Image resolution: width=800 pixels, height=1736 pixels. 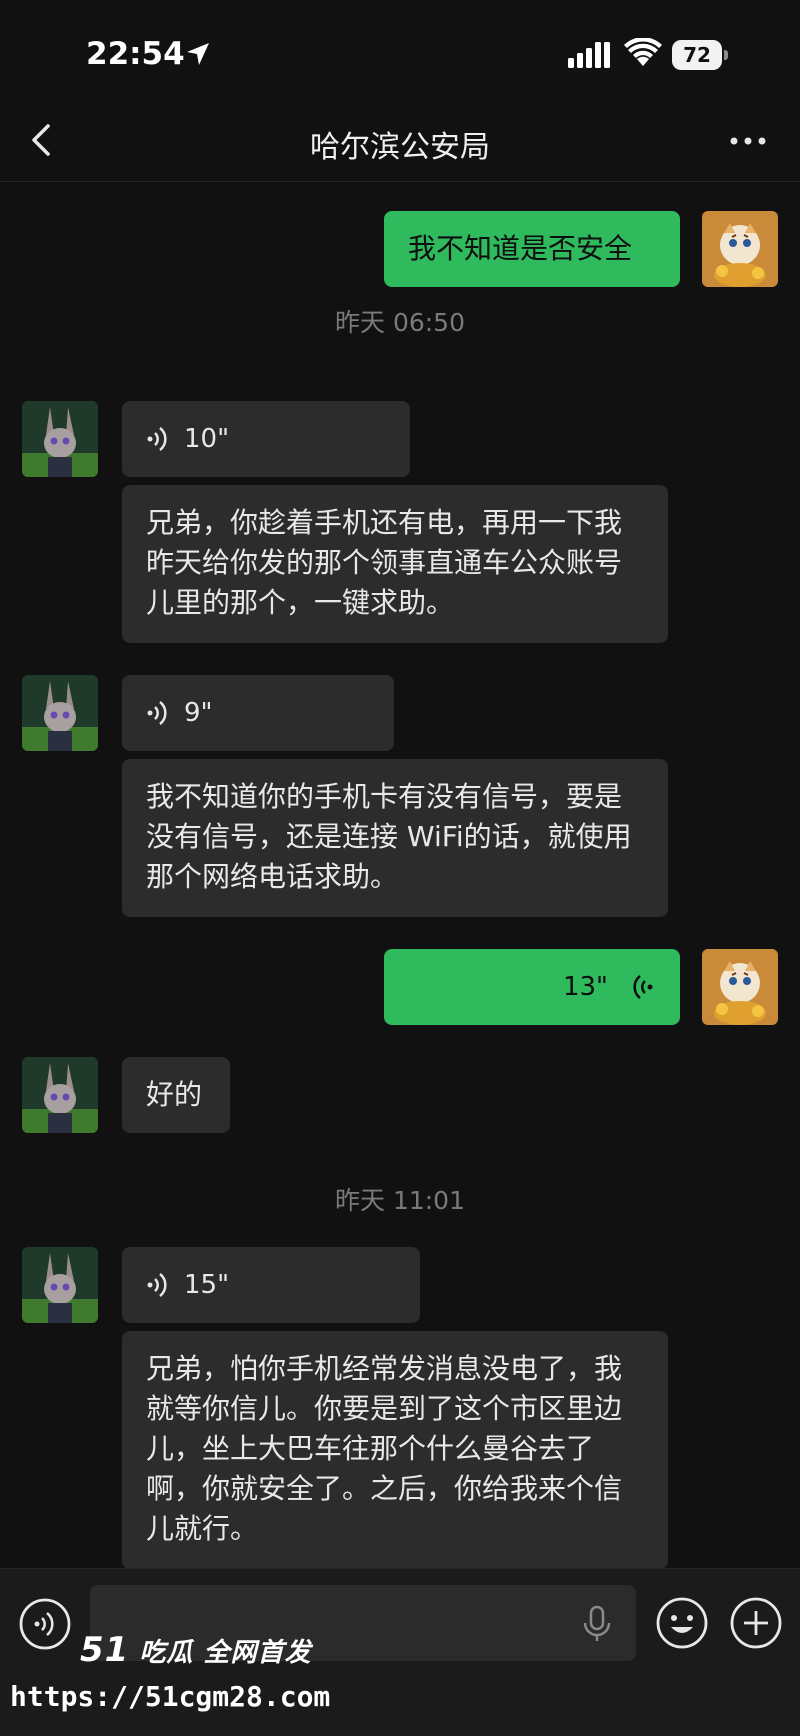 I want to click on message-bubble-incoming: 好的, so click(x=176, y=1095).